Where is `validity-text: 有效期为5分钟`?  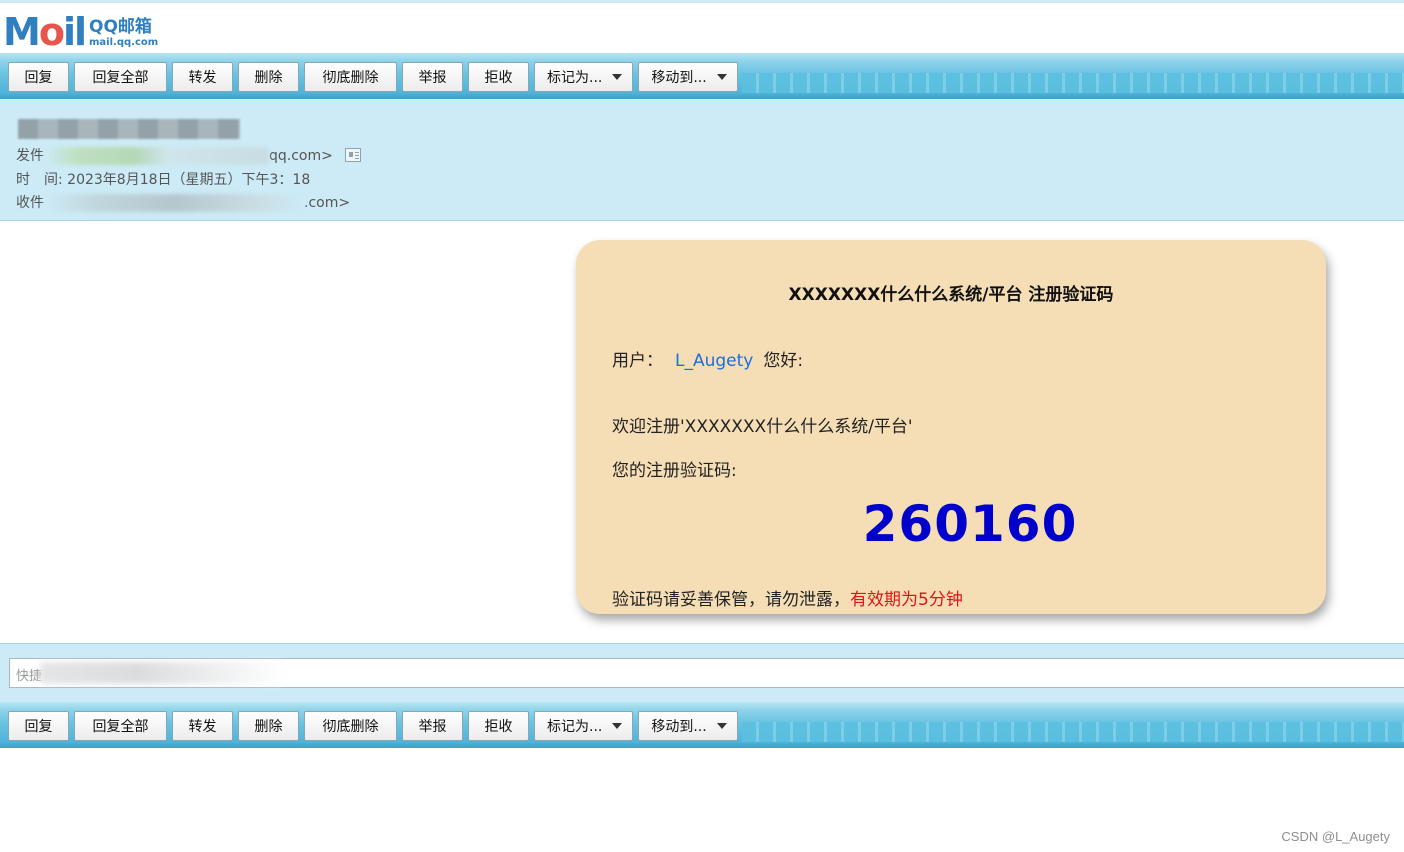
validity-text: 有效期为5分钟 is located at coordinates (906, 600).